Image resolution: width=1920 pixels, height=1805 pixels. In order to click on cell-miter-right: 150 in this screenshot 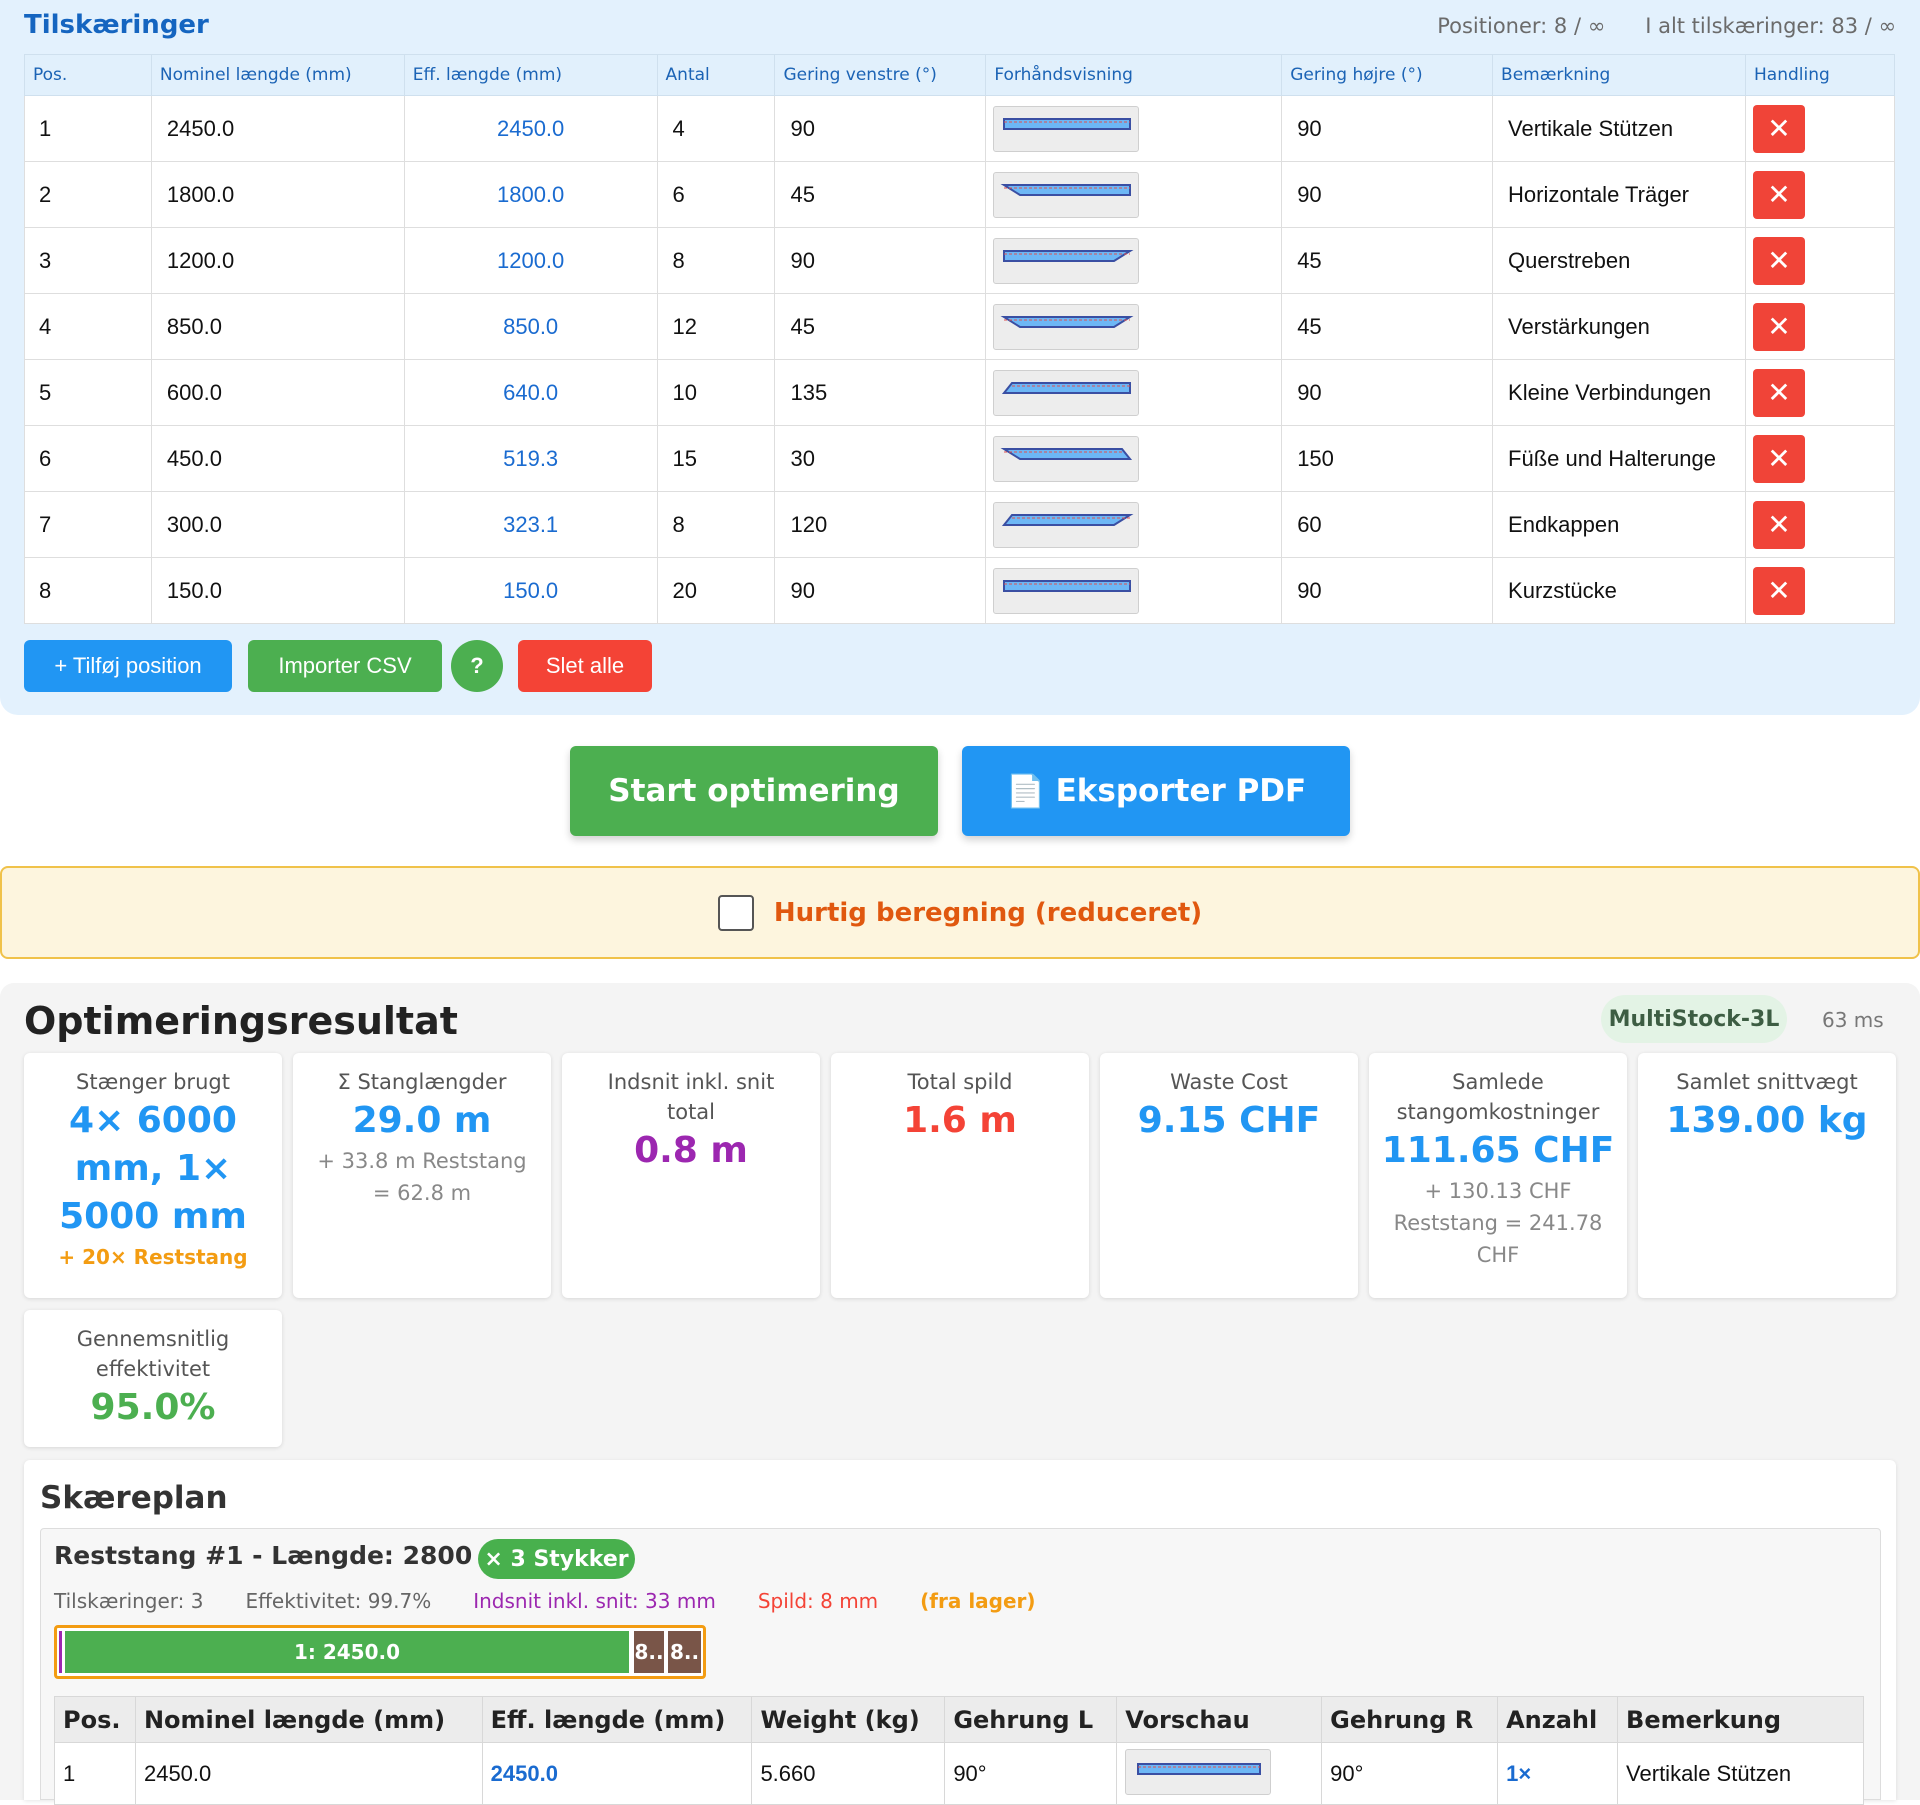, I will do `click(1387, 458)`.